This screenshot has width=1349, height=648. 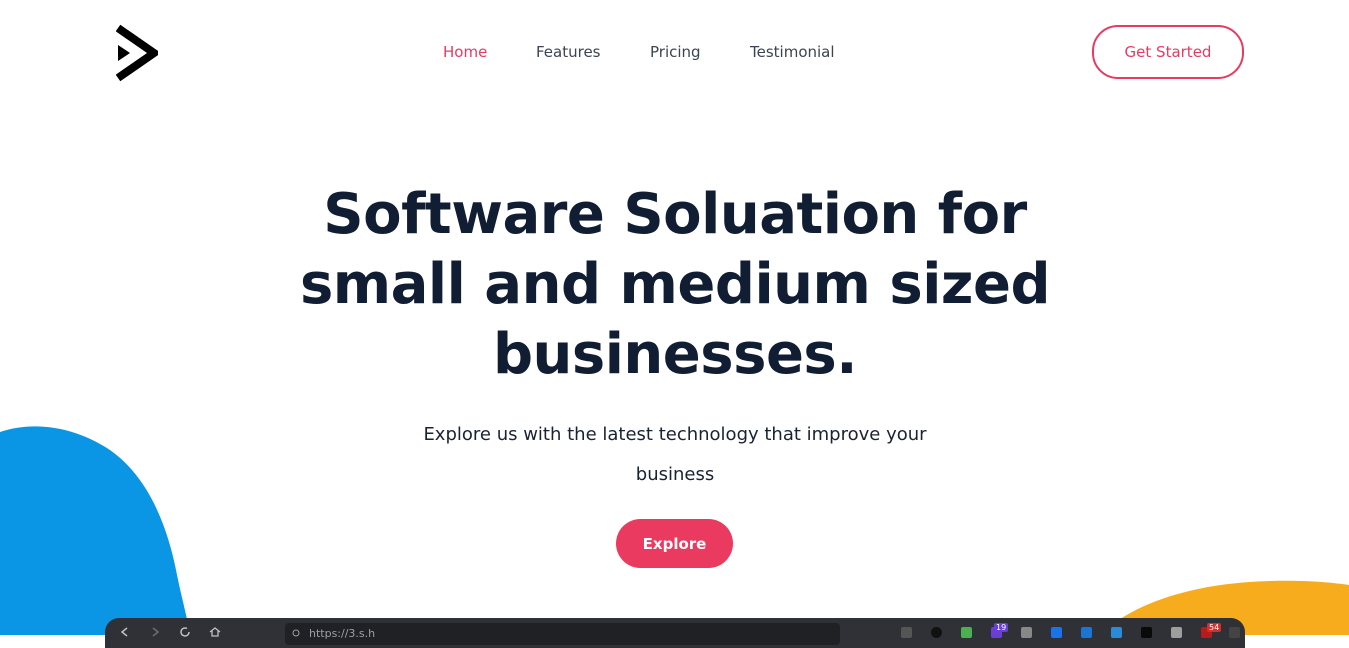 What do you see at coordinates (296, 633) in the screenshot?
I see `lock-icon` at bounding box center [296, 633].